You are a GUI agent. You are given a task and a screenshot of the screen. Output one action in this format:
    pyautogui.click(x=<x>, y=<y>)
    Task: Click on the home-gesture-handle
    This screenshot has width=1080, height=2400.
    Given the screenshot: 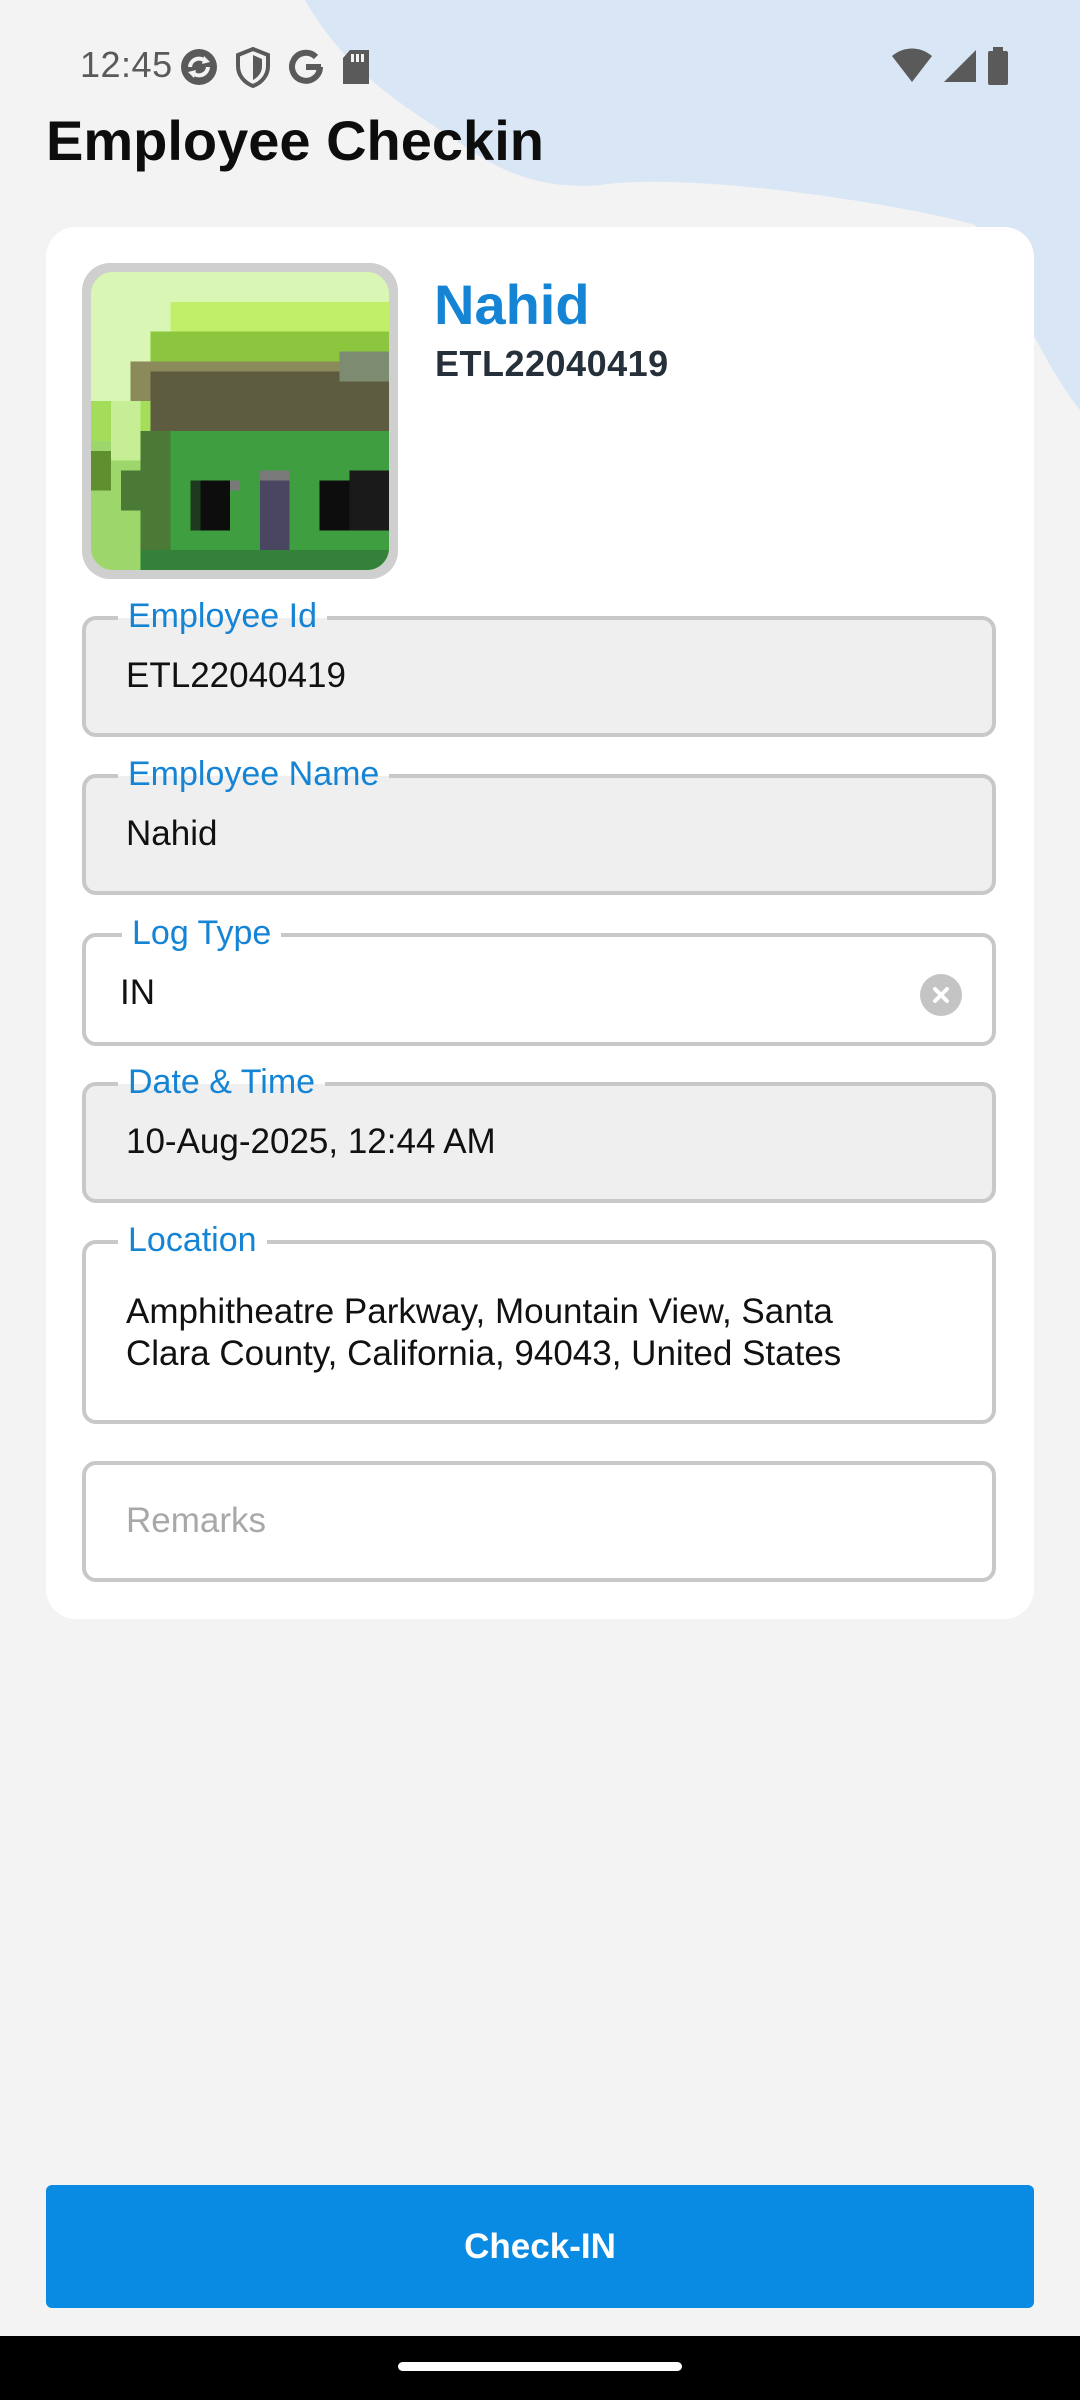 What is the action you would take?
    pyautogui.click(x=540, y=2366)
    